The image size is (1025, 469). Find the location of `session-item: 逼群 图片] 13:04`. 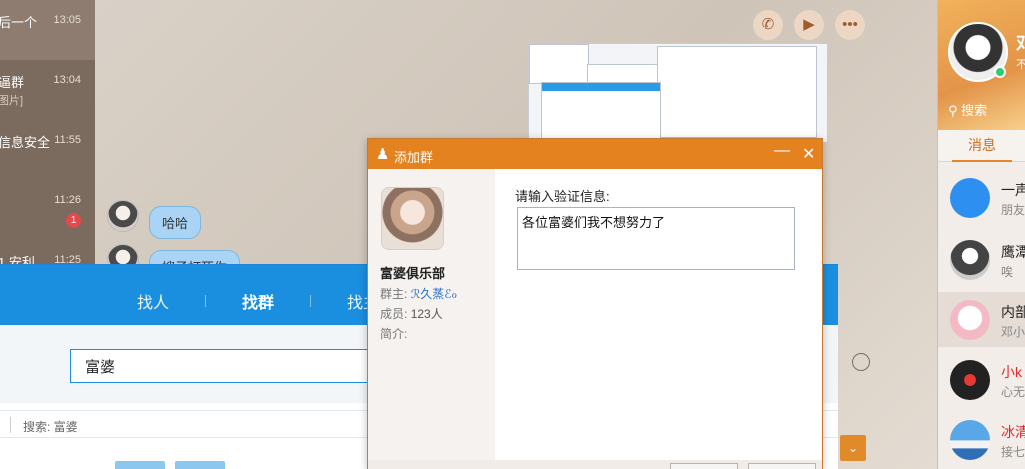

session-item: 逼群 图片] 13:04 is located at coordinates (47, 90).